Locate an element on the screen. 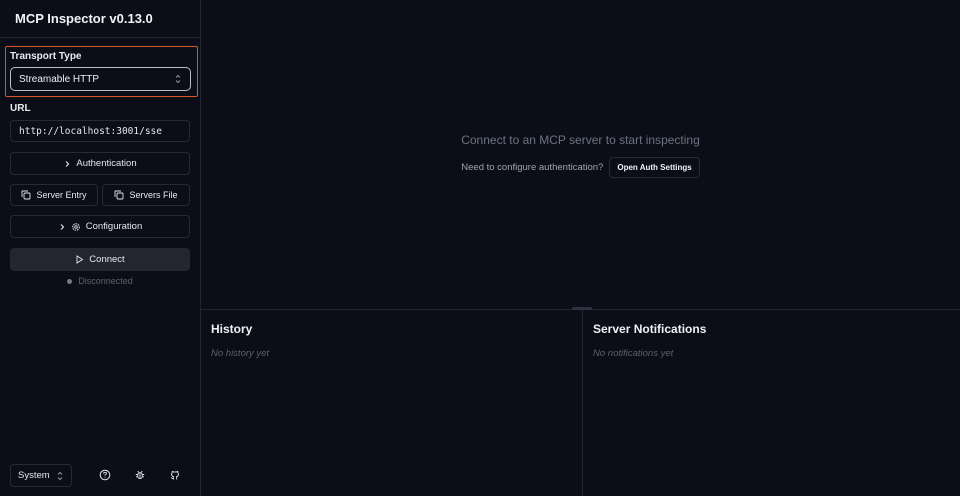 The height and width of the screenshot is (496, 960). url-label: URL is located at coordinates (20, 108).